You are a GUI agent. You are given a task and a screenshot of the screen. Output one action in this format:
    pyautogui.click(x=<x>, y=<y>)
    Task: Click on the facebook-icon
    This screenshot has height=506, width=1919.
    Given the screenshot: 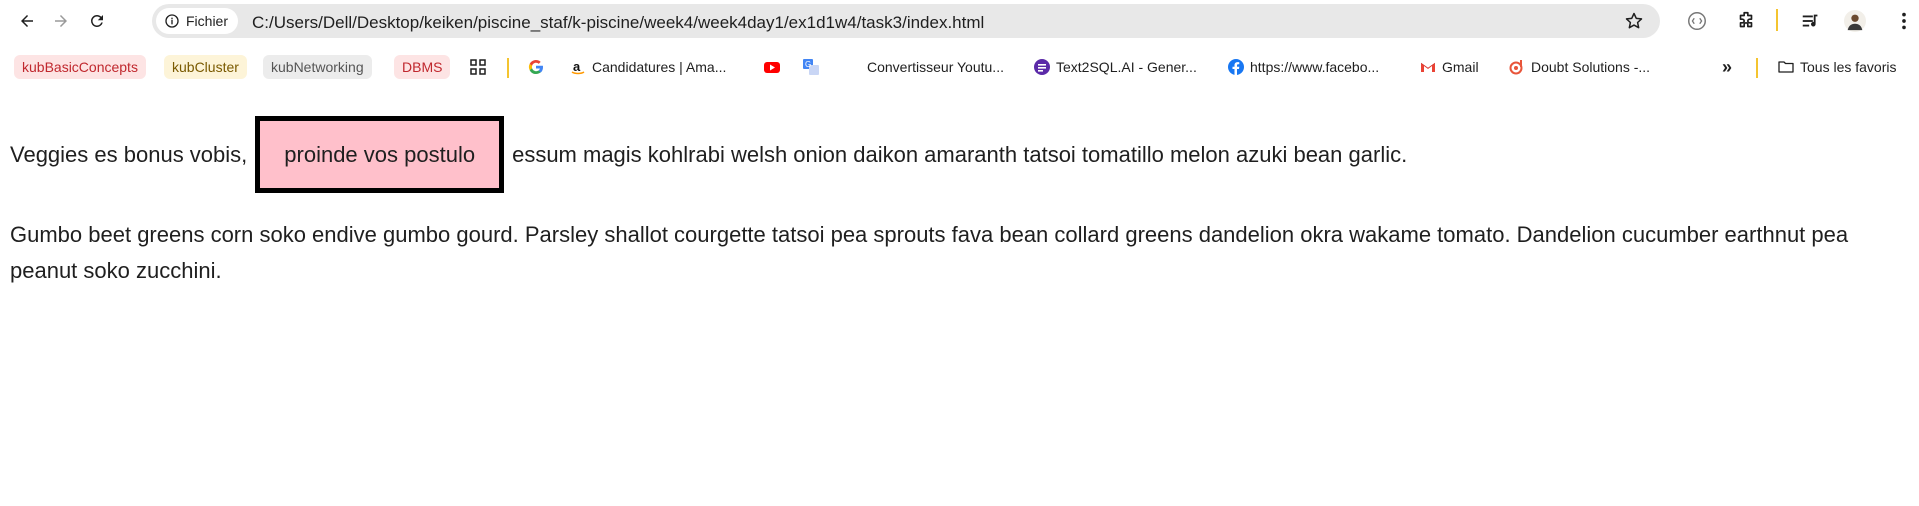 What is the action you would take?
    pyautogui.click(x=1236, y=67)
    